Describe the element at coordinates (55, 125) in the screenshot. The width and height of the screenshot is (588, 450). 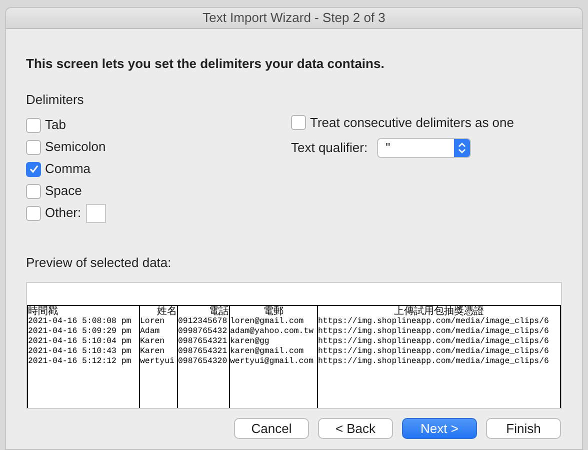
I see `checkbox-label: Tab` at that location.